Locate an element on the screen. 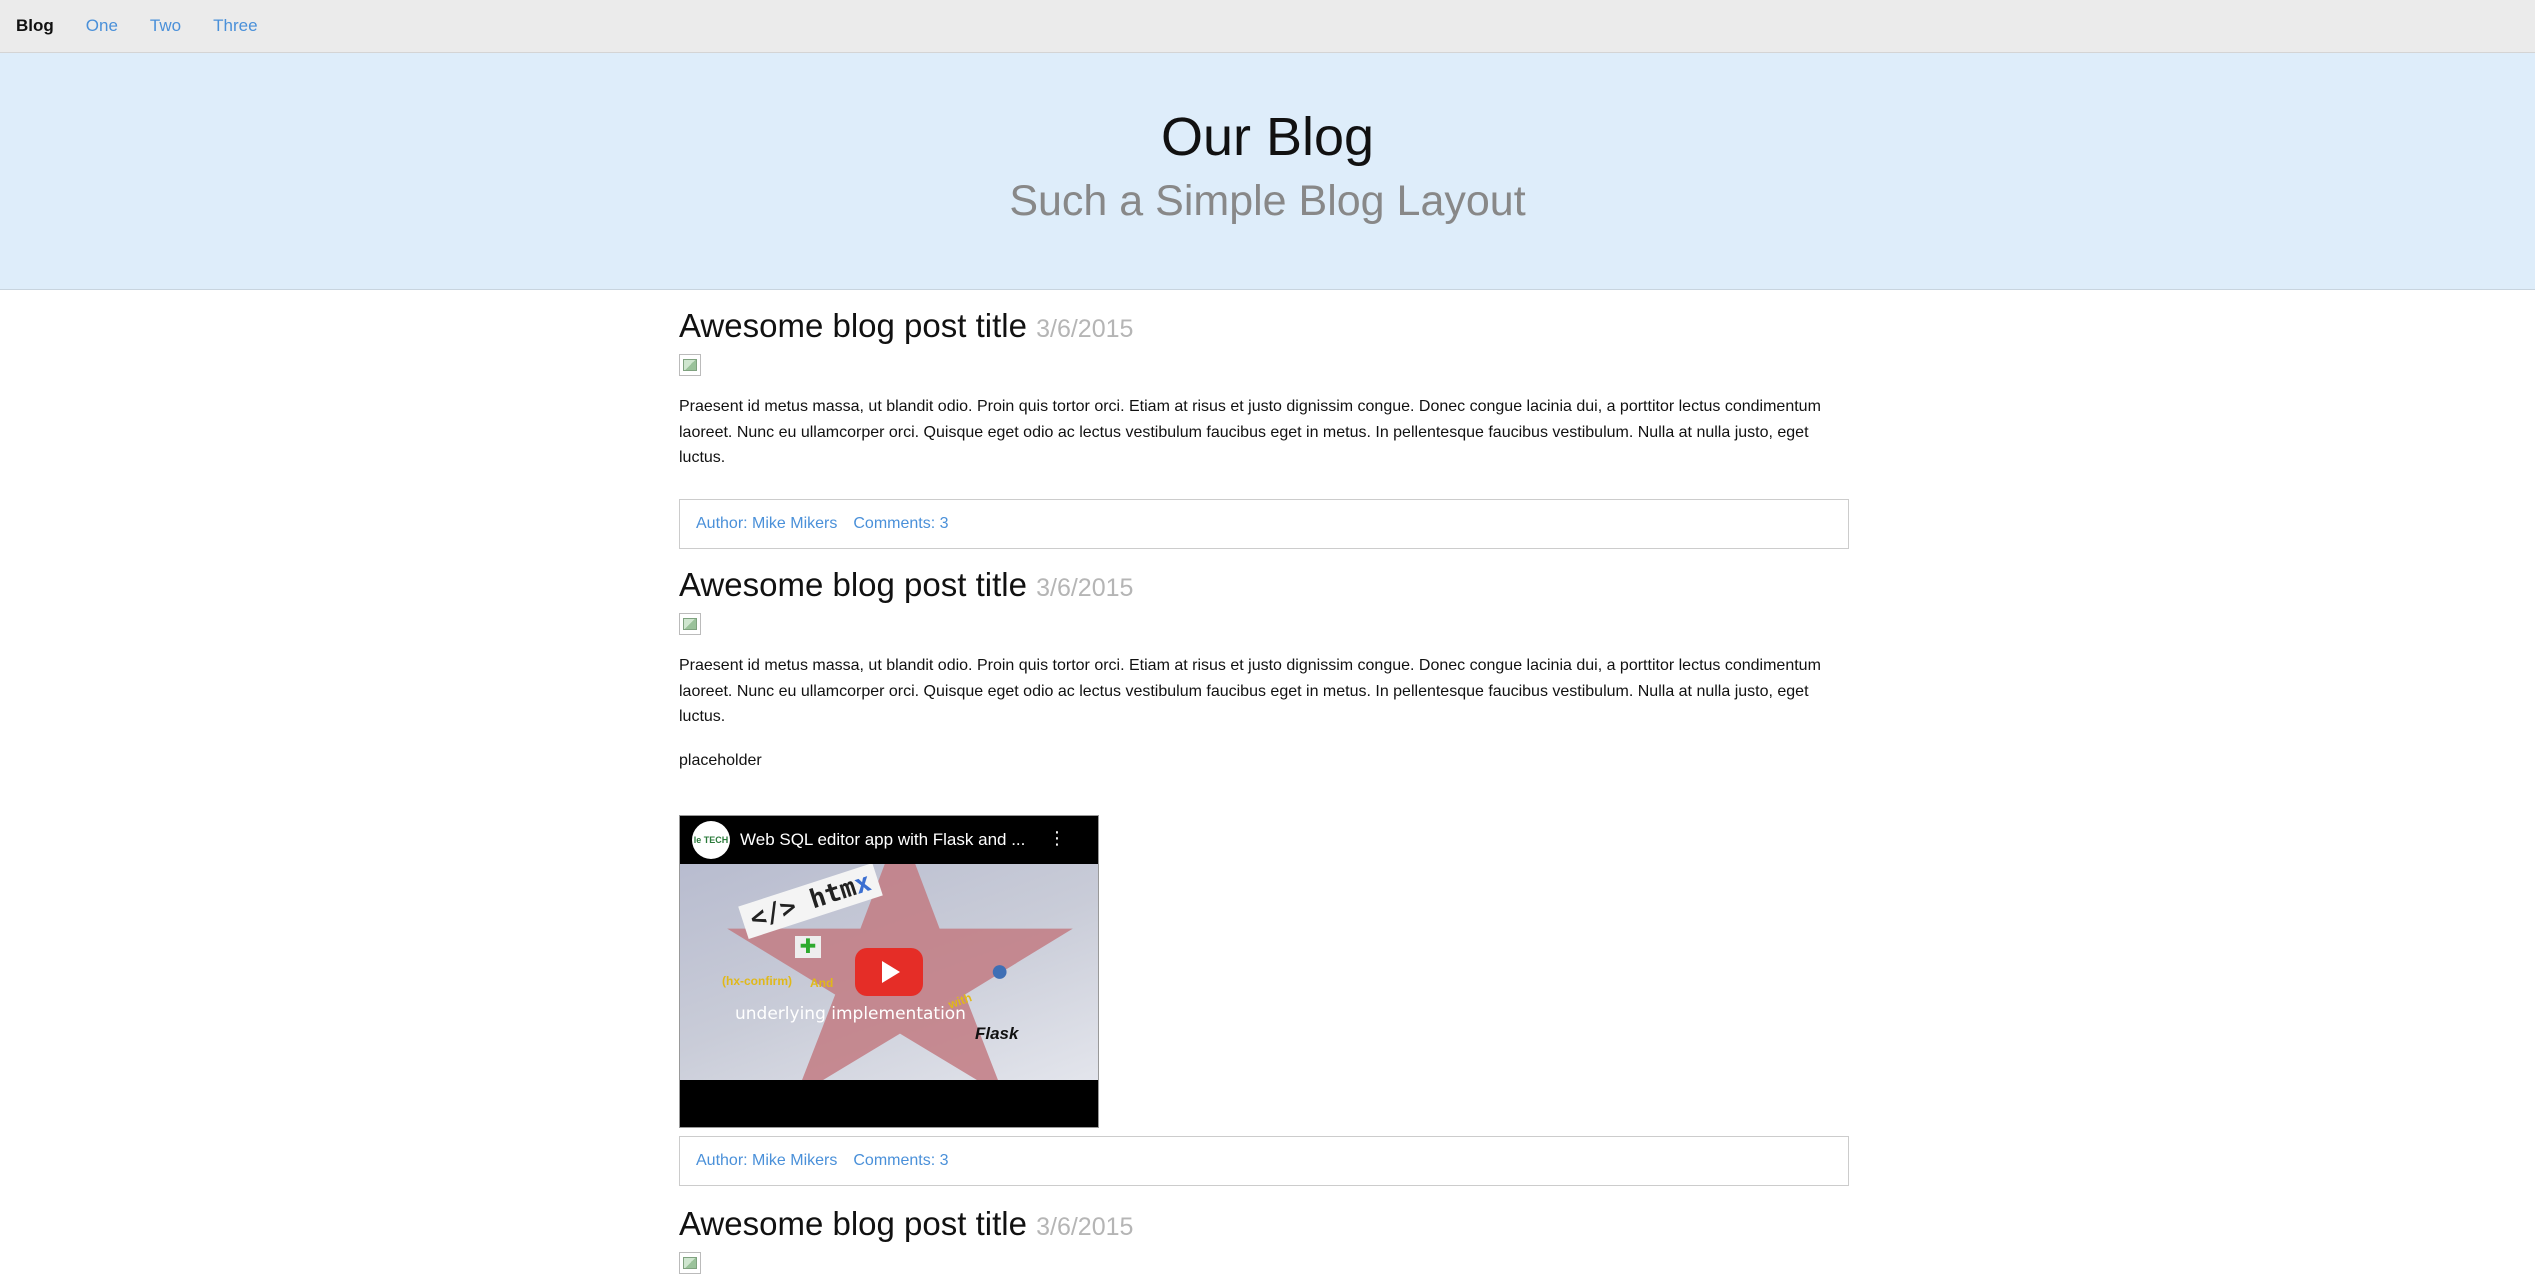 This screenshot has width=2535, height=1284. thumb-flask: Flask is located at coordinates (997, 1033).